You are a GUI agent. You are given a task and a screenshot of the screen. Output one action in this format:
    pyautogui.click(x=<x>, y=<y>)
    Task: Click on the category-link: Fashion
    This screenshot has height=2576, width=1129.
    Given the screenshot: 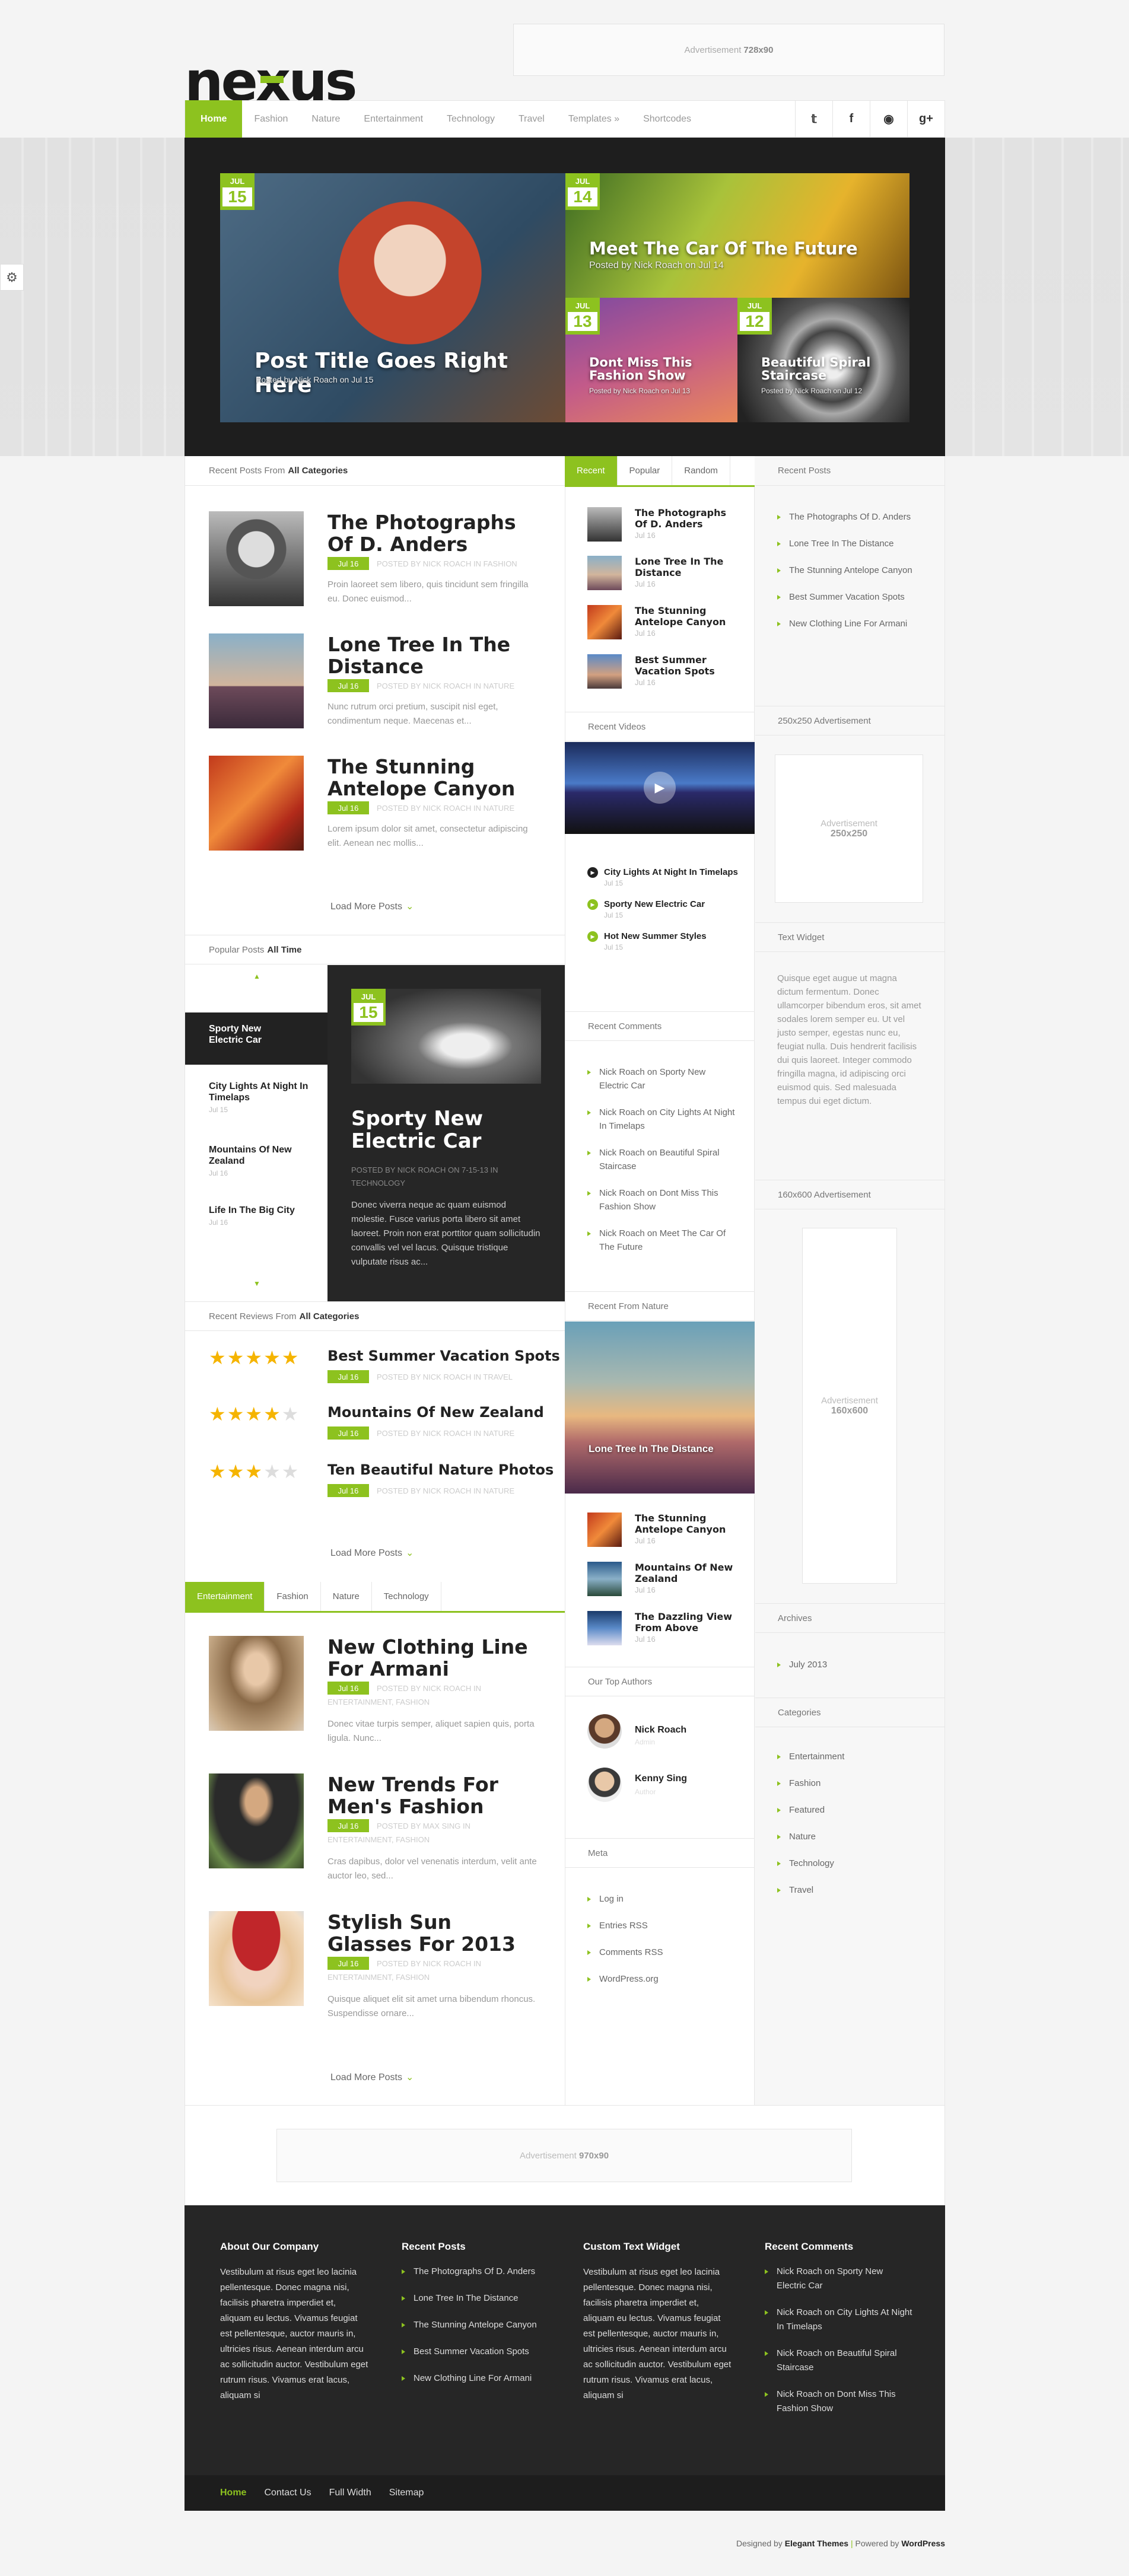 What is the action you would take?
    pyautogui.click(x=851, y=1783)
    